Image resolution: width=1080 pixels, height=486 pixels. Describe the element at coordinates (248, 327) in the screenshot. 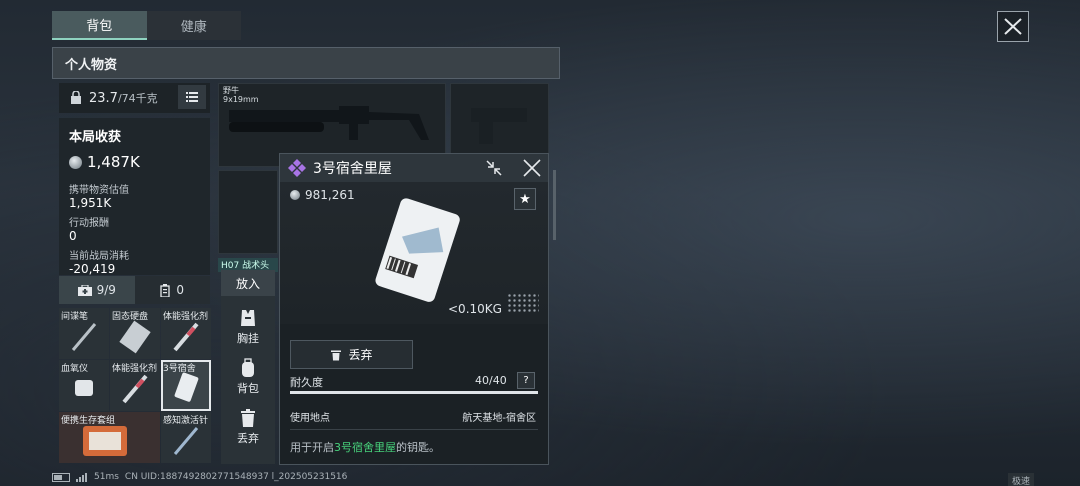

I see `put-into-vest-button: 胸挂` at that location.